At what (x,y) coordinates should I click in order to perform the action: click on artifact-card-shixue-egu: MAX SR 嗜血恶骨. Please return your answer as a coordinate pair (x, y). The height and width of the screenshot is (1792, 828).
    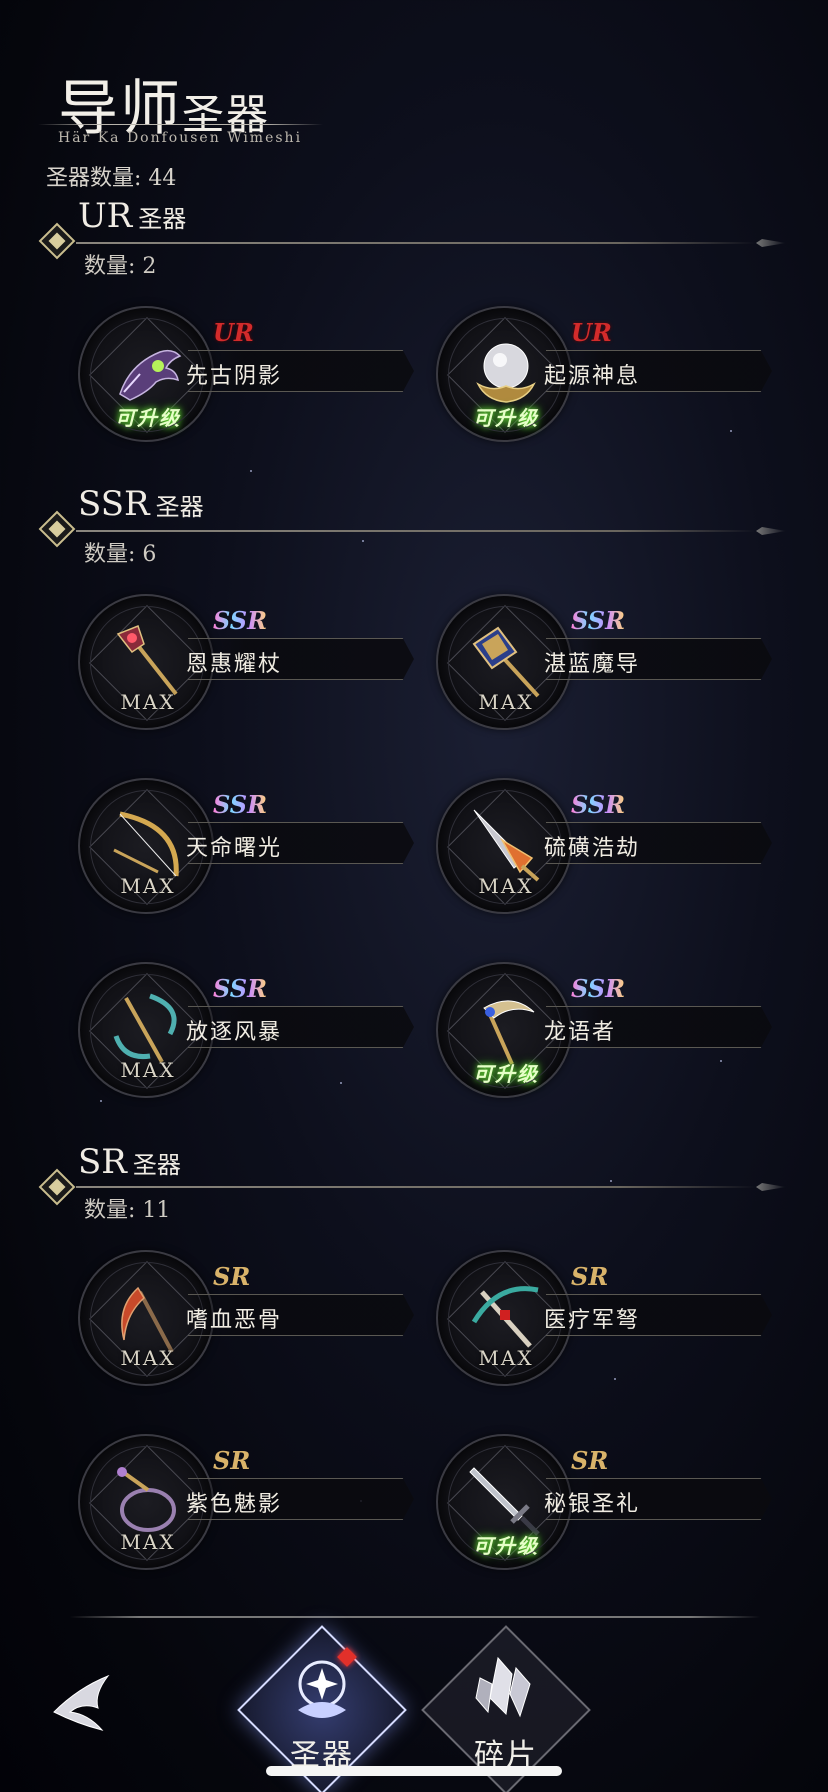
    Looking at the image, I should click on (248, 1320).